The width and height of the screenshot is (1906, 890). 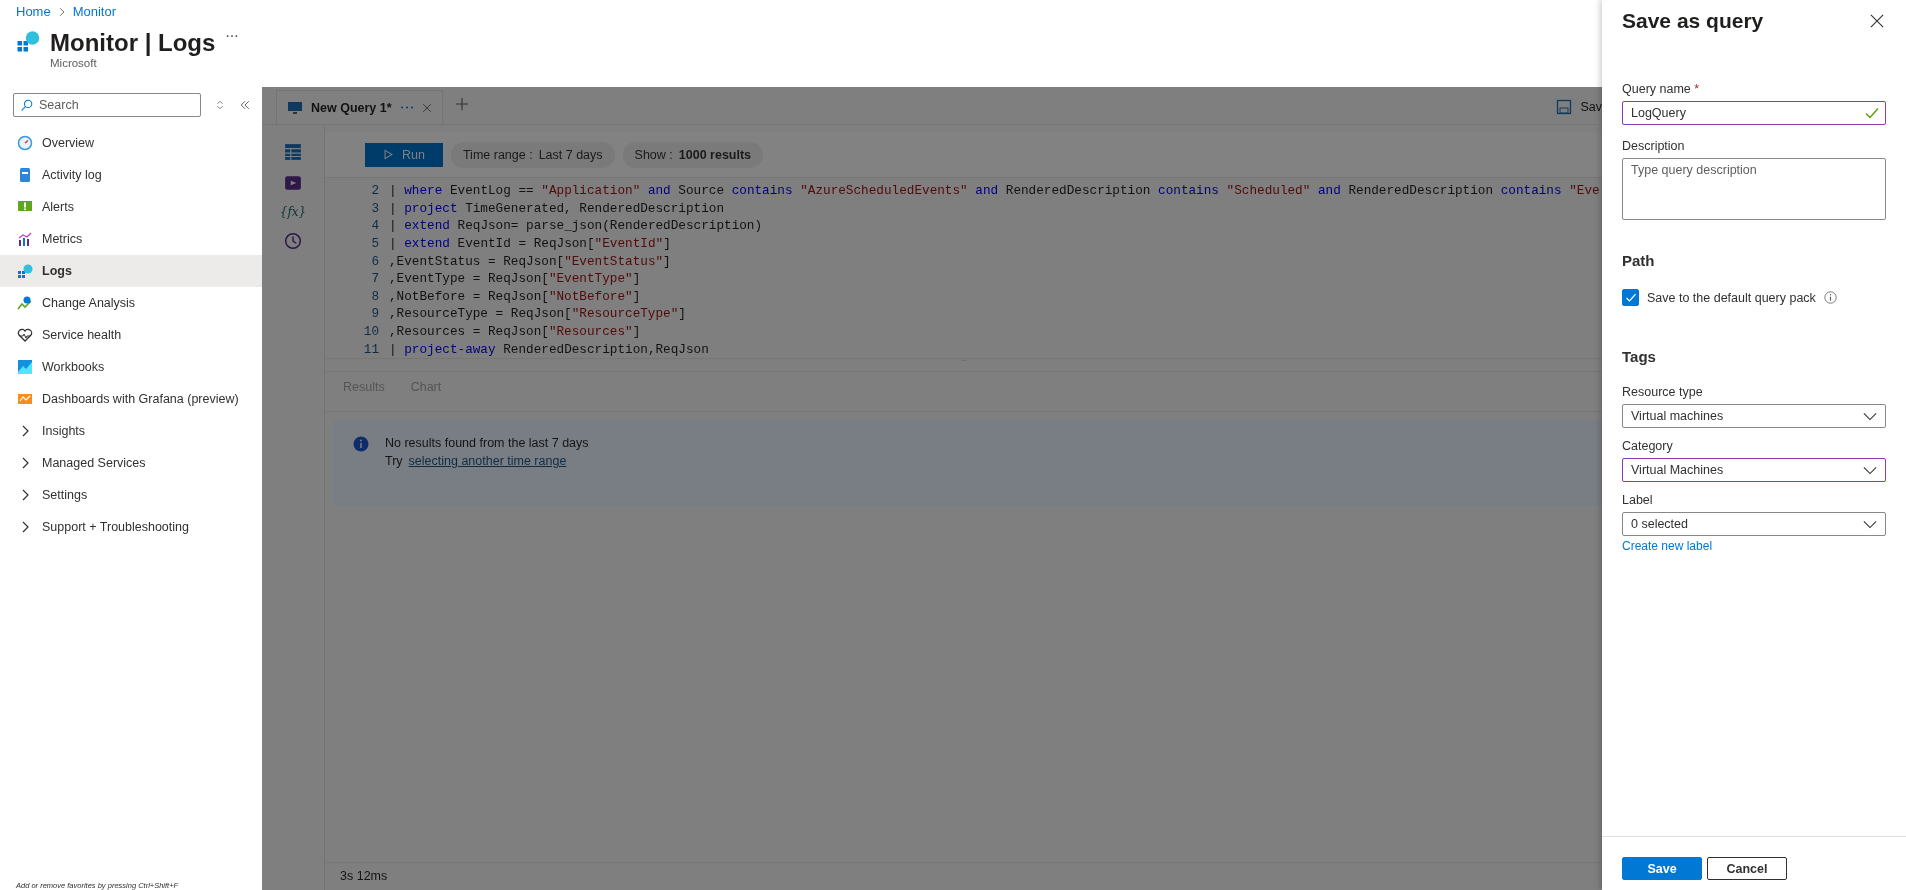 What do you see at coordinates (131, 175) in the screenshot?
I see `sidebar-item: Activity log` at bounding box center [131, 175].